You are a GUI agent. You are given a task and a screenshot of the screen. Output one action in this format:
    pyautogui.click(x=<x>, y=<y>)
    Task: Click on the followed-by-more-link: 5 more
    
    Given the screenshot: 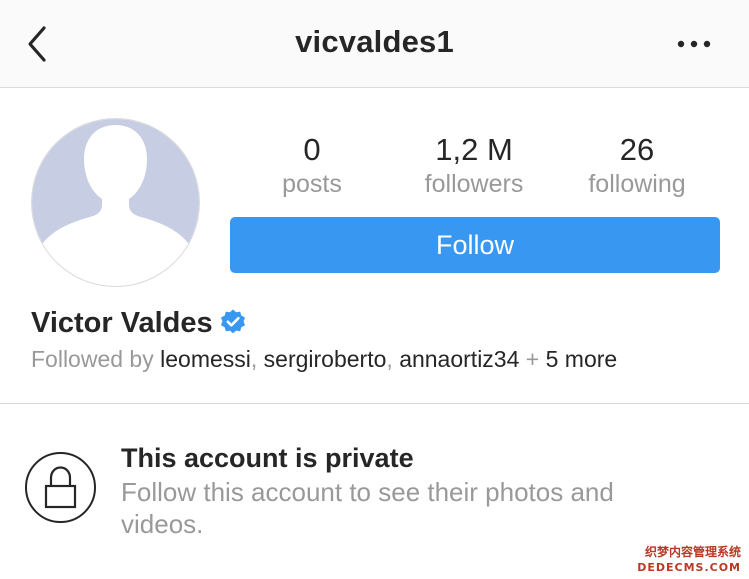 What is the action you would take?
    pyautogui.click(x=582, y=359)
    